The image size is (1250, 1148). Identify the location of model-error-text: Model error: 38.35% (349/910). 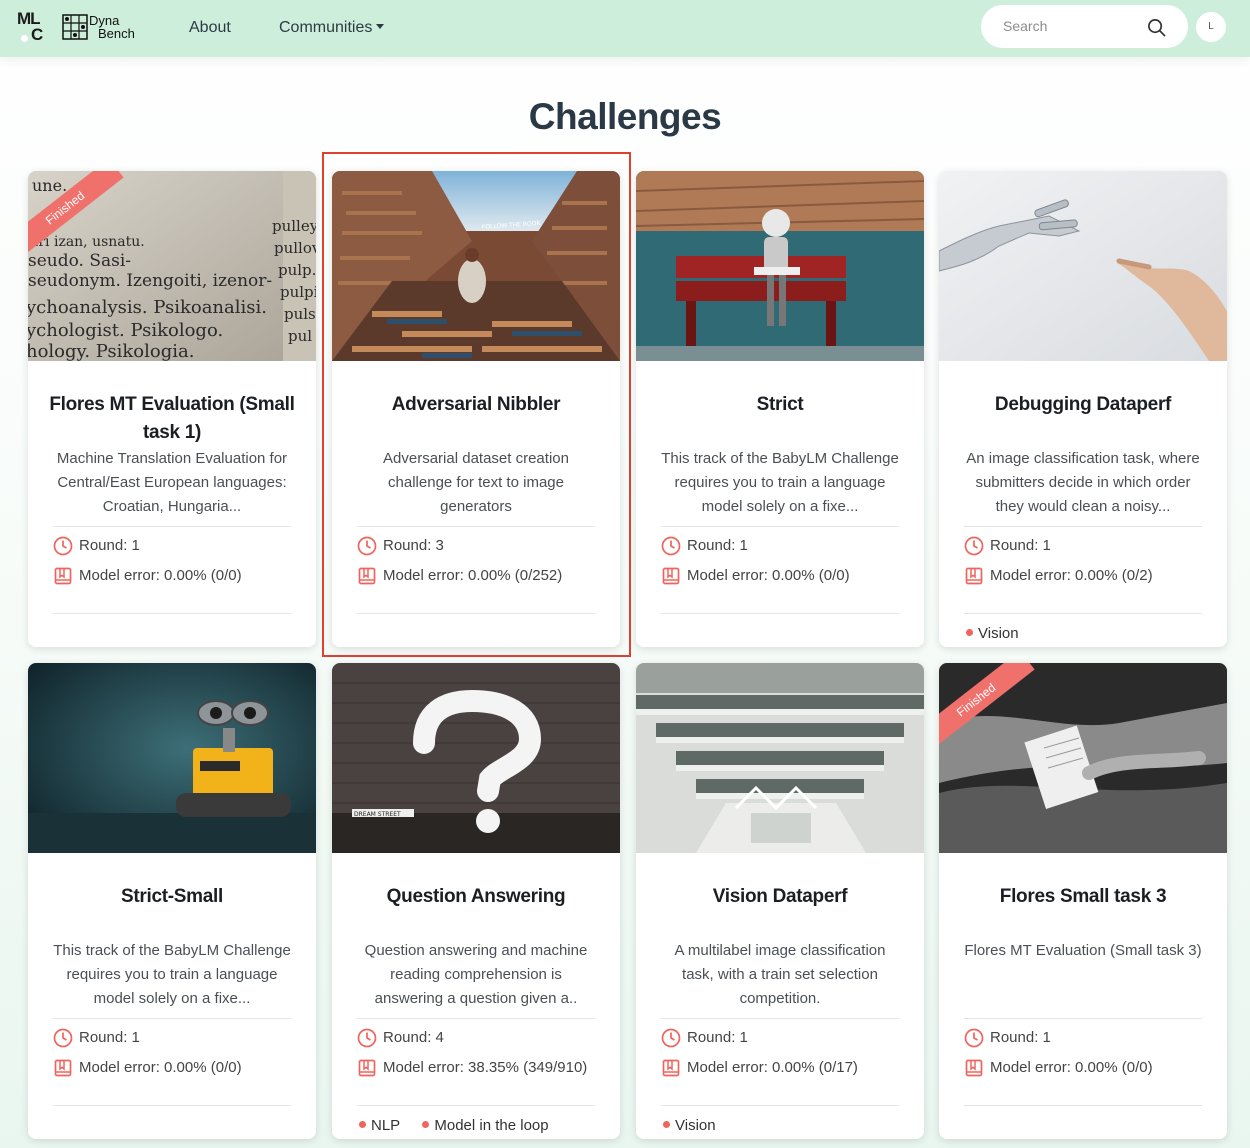
(485, 1067).